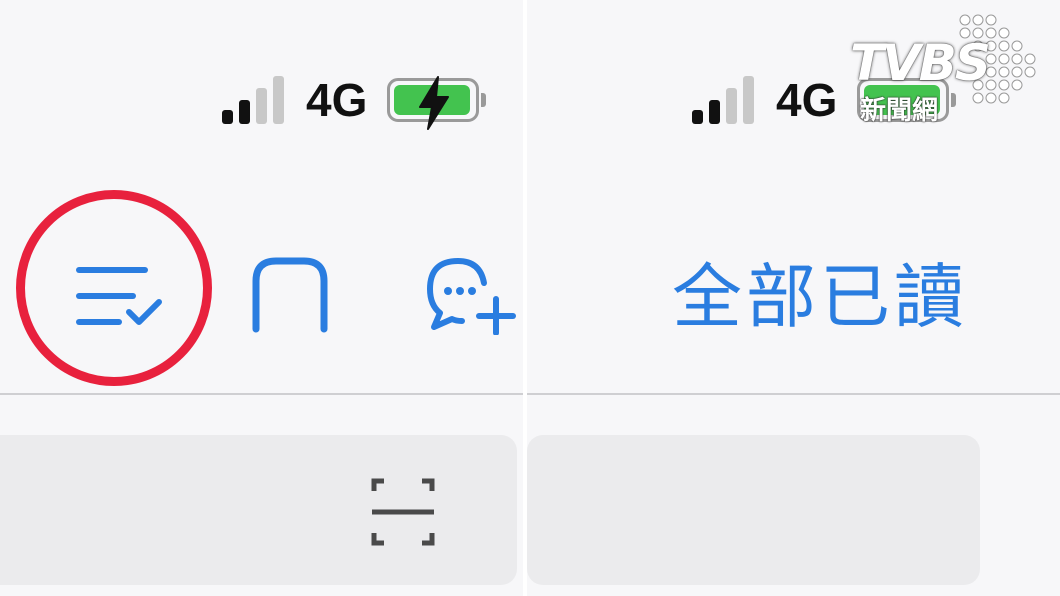 Image resolution: width=1060 pixels, height=596 pixels. I want to click on new-chat-button, so click(472, 295).